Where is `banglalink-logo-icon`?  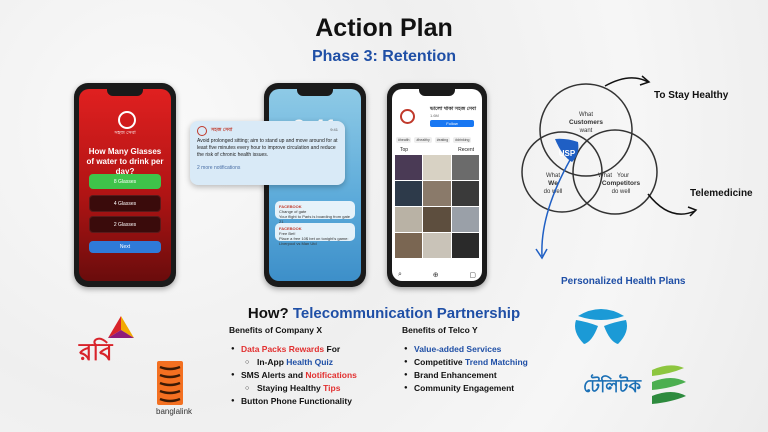
banglalink-logo-icon is located at coordinates (170, 383).